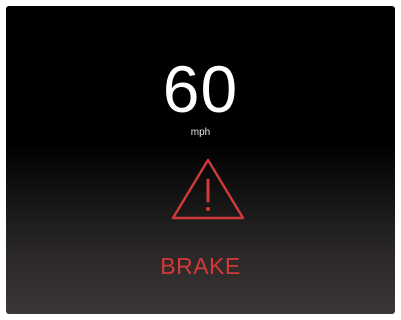 This screenshot has height=320, width=401. What do you see at coordinates (200, 89) in the screenshot?
I see `speed-readout: 60` at bounding box center [200, 89].